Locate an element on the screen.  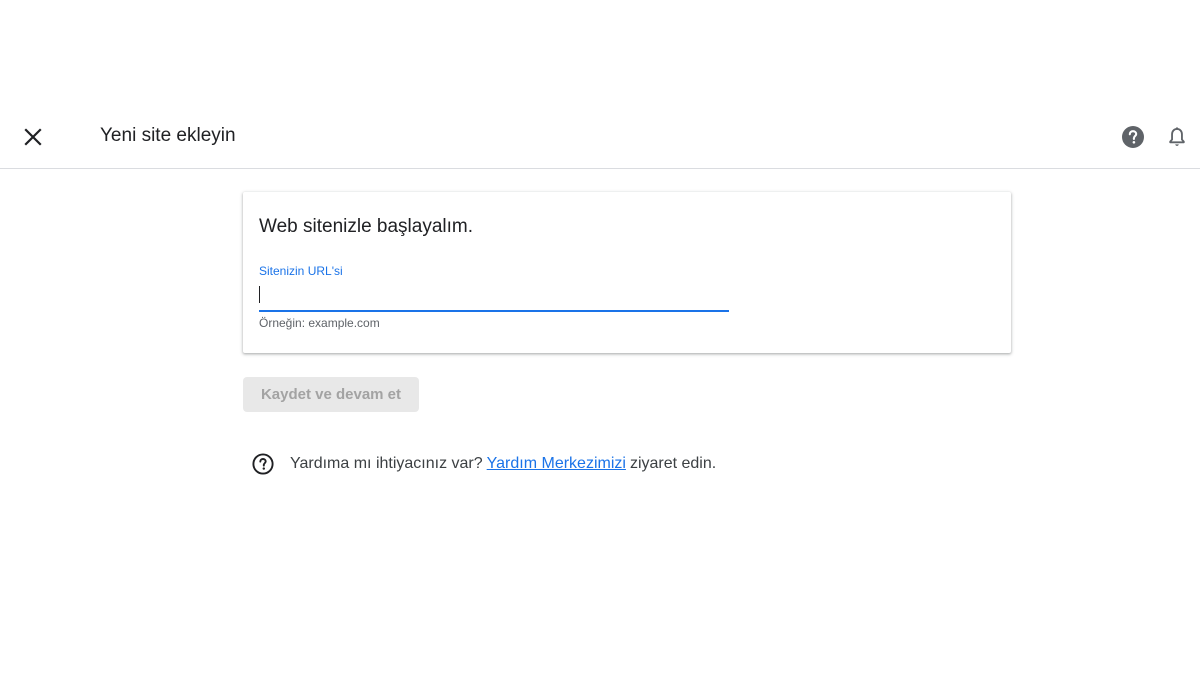
close-button is located at coordinates (33, 137).